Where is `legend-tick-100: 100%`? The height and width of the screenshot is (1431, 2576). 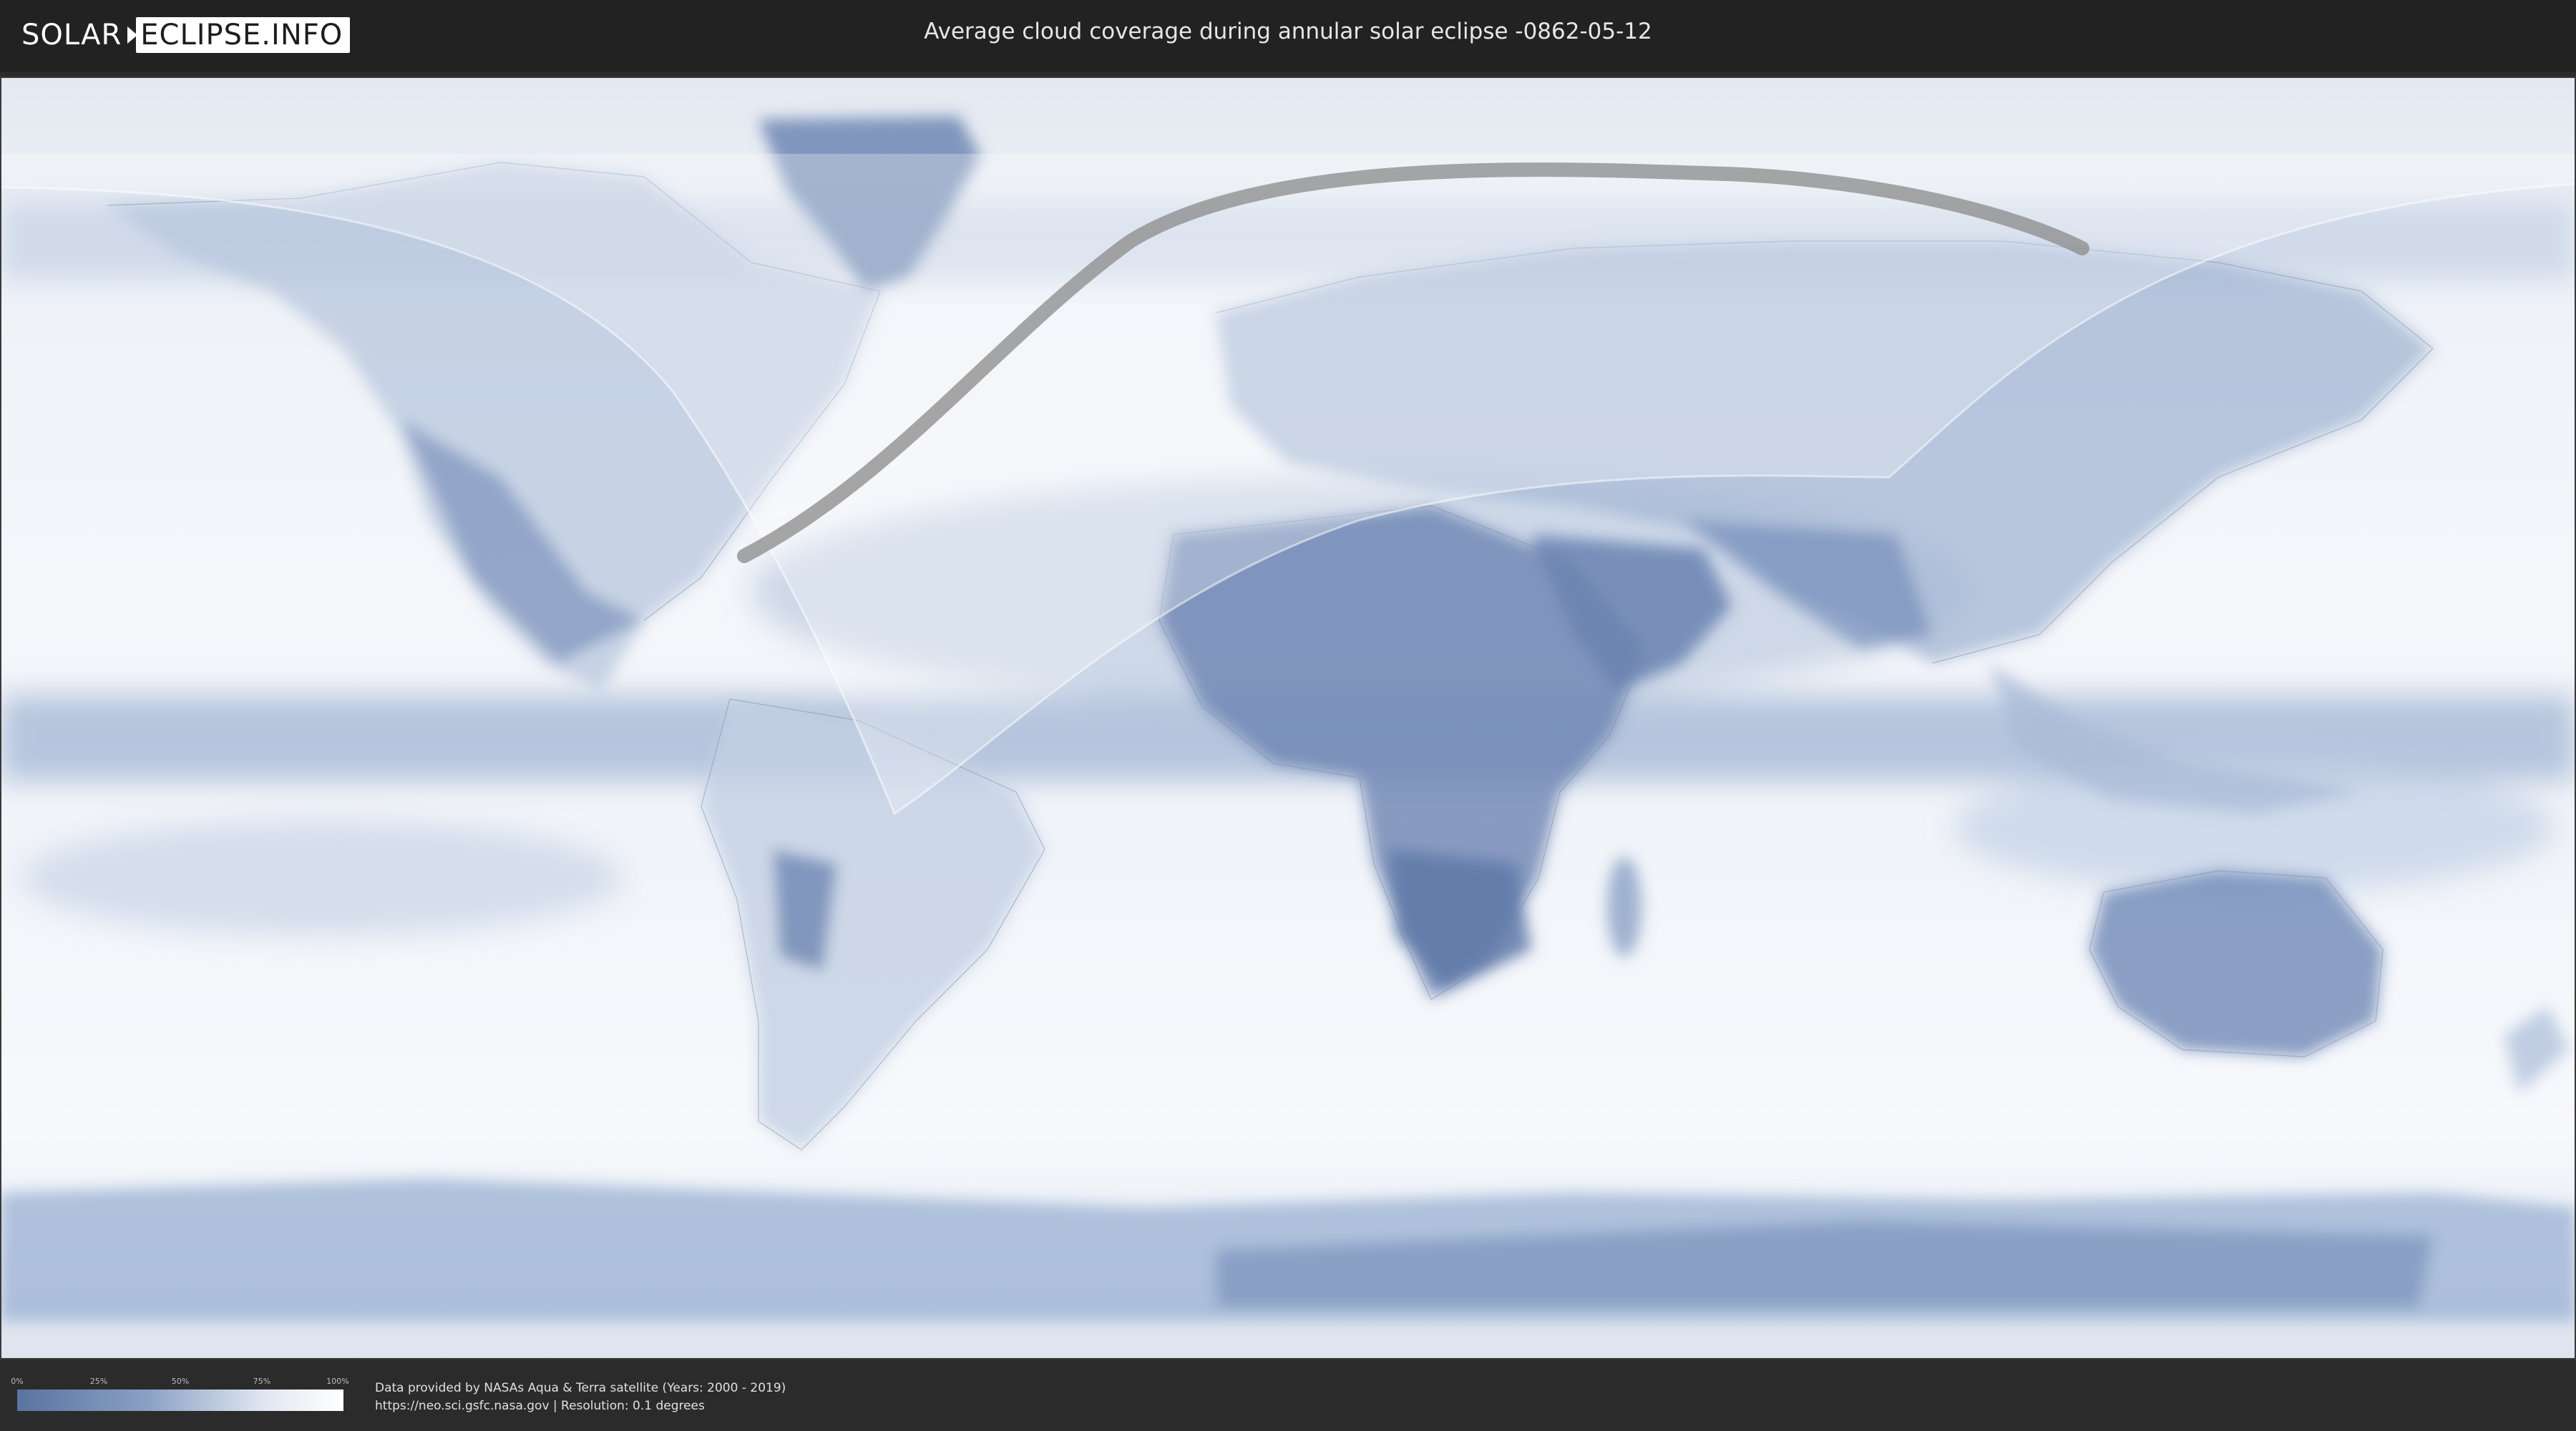
legend-tick-100: 100% is located at coordinates (337, 1382).